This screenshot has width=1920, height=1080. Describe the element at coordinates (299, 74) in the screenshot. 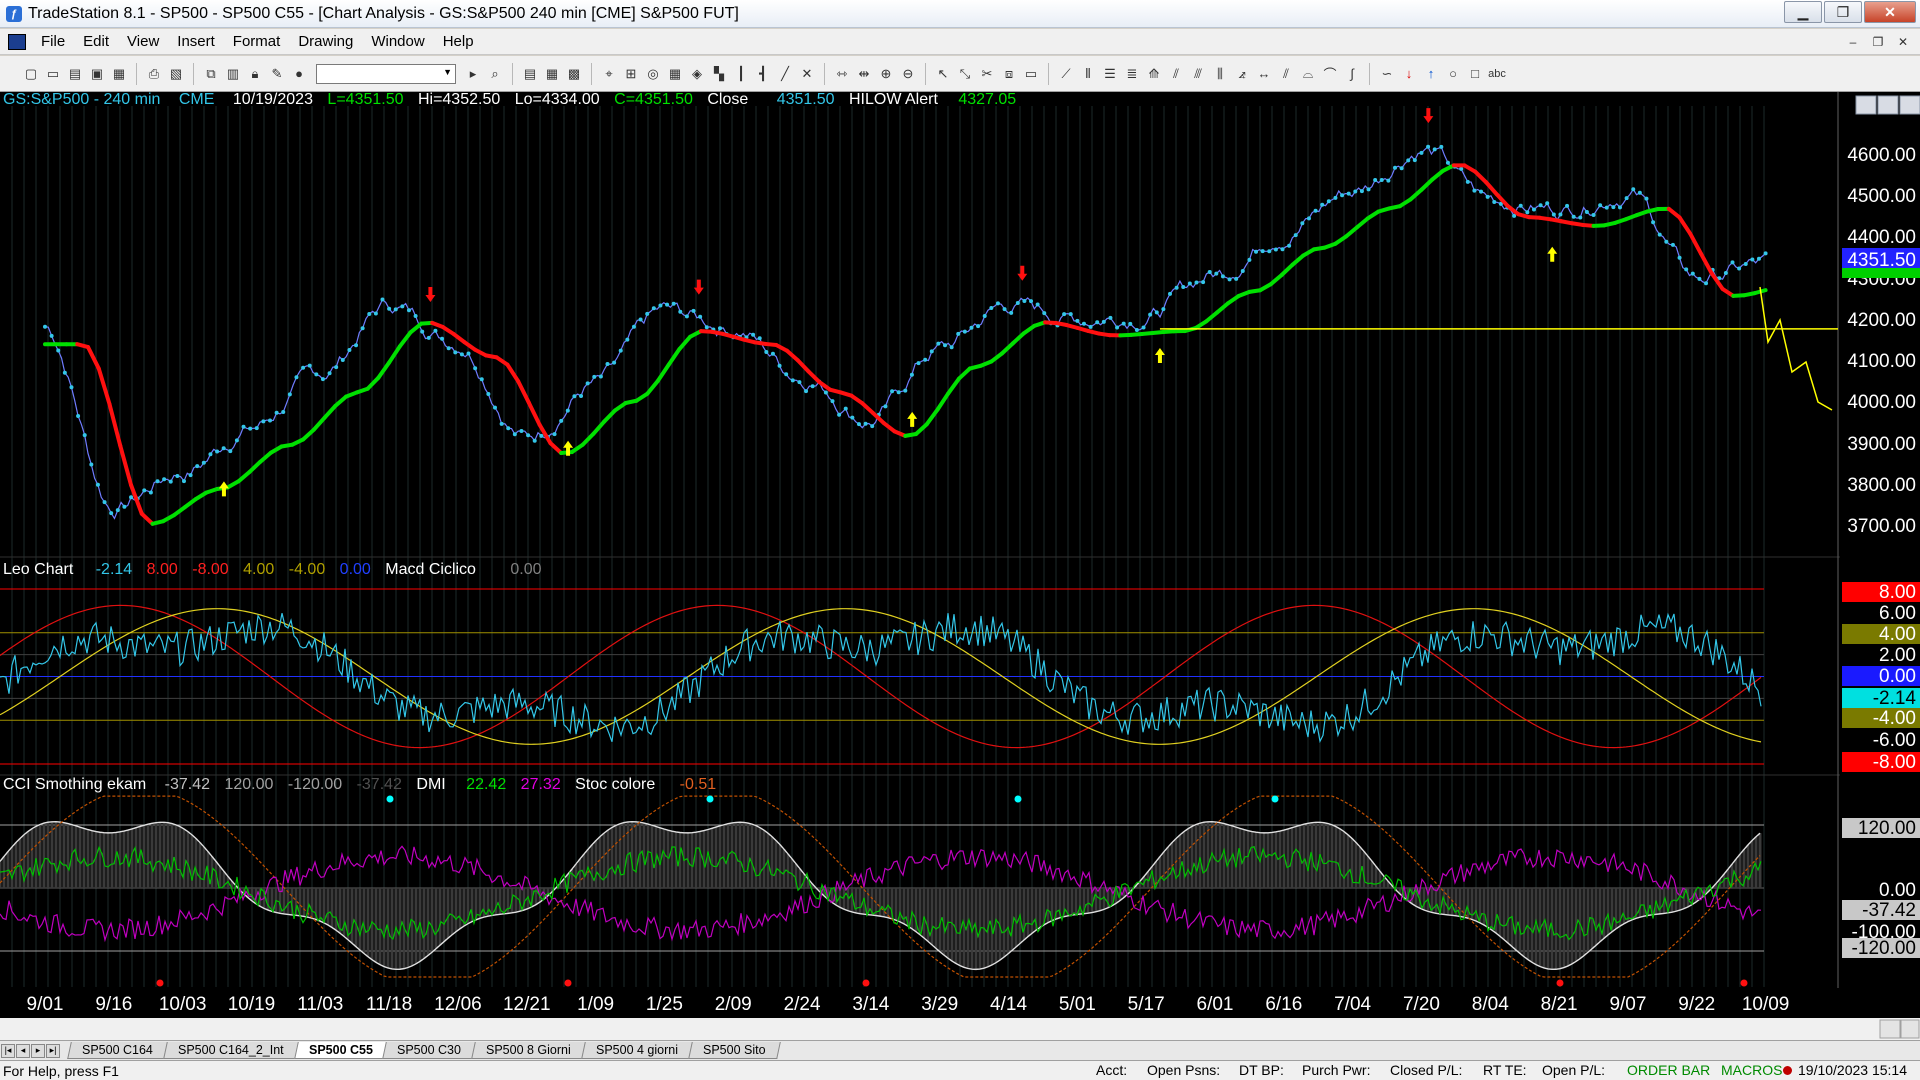

I see `palette-icon: ●` at that location.